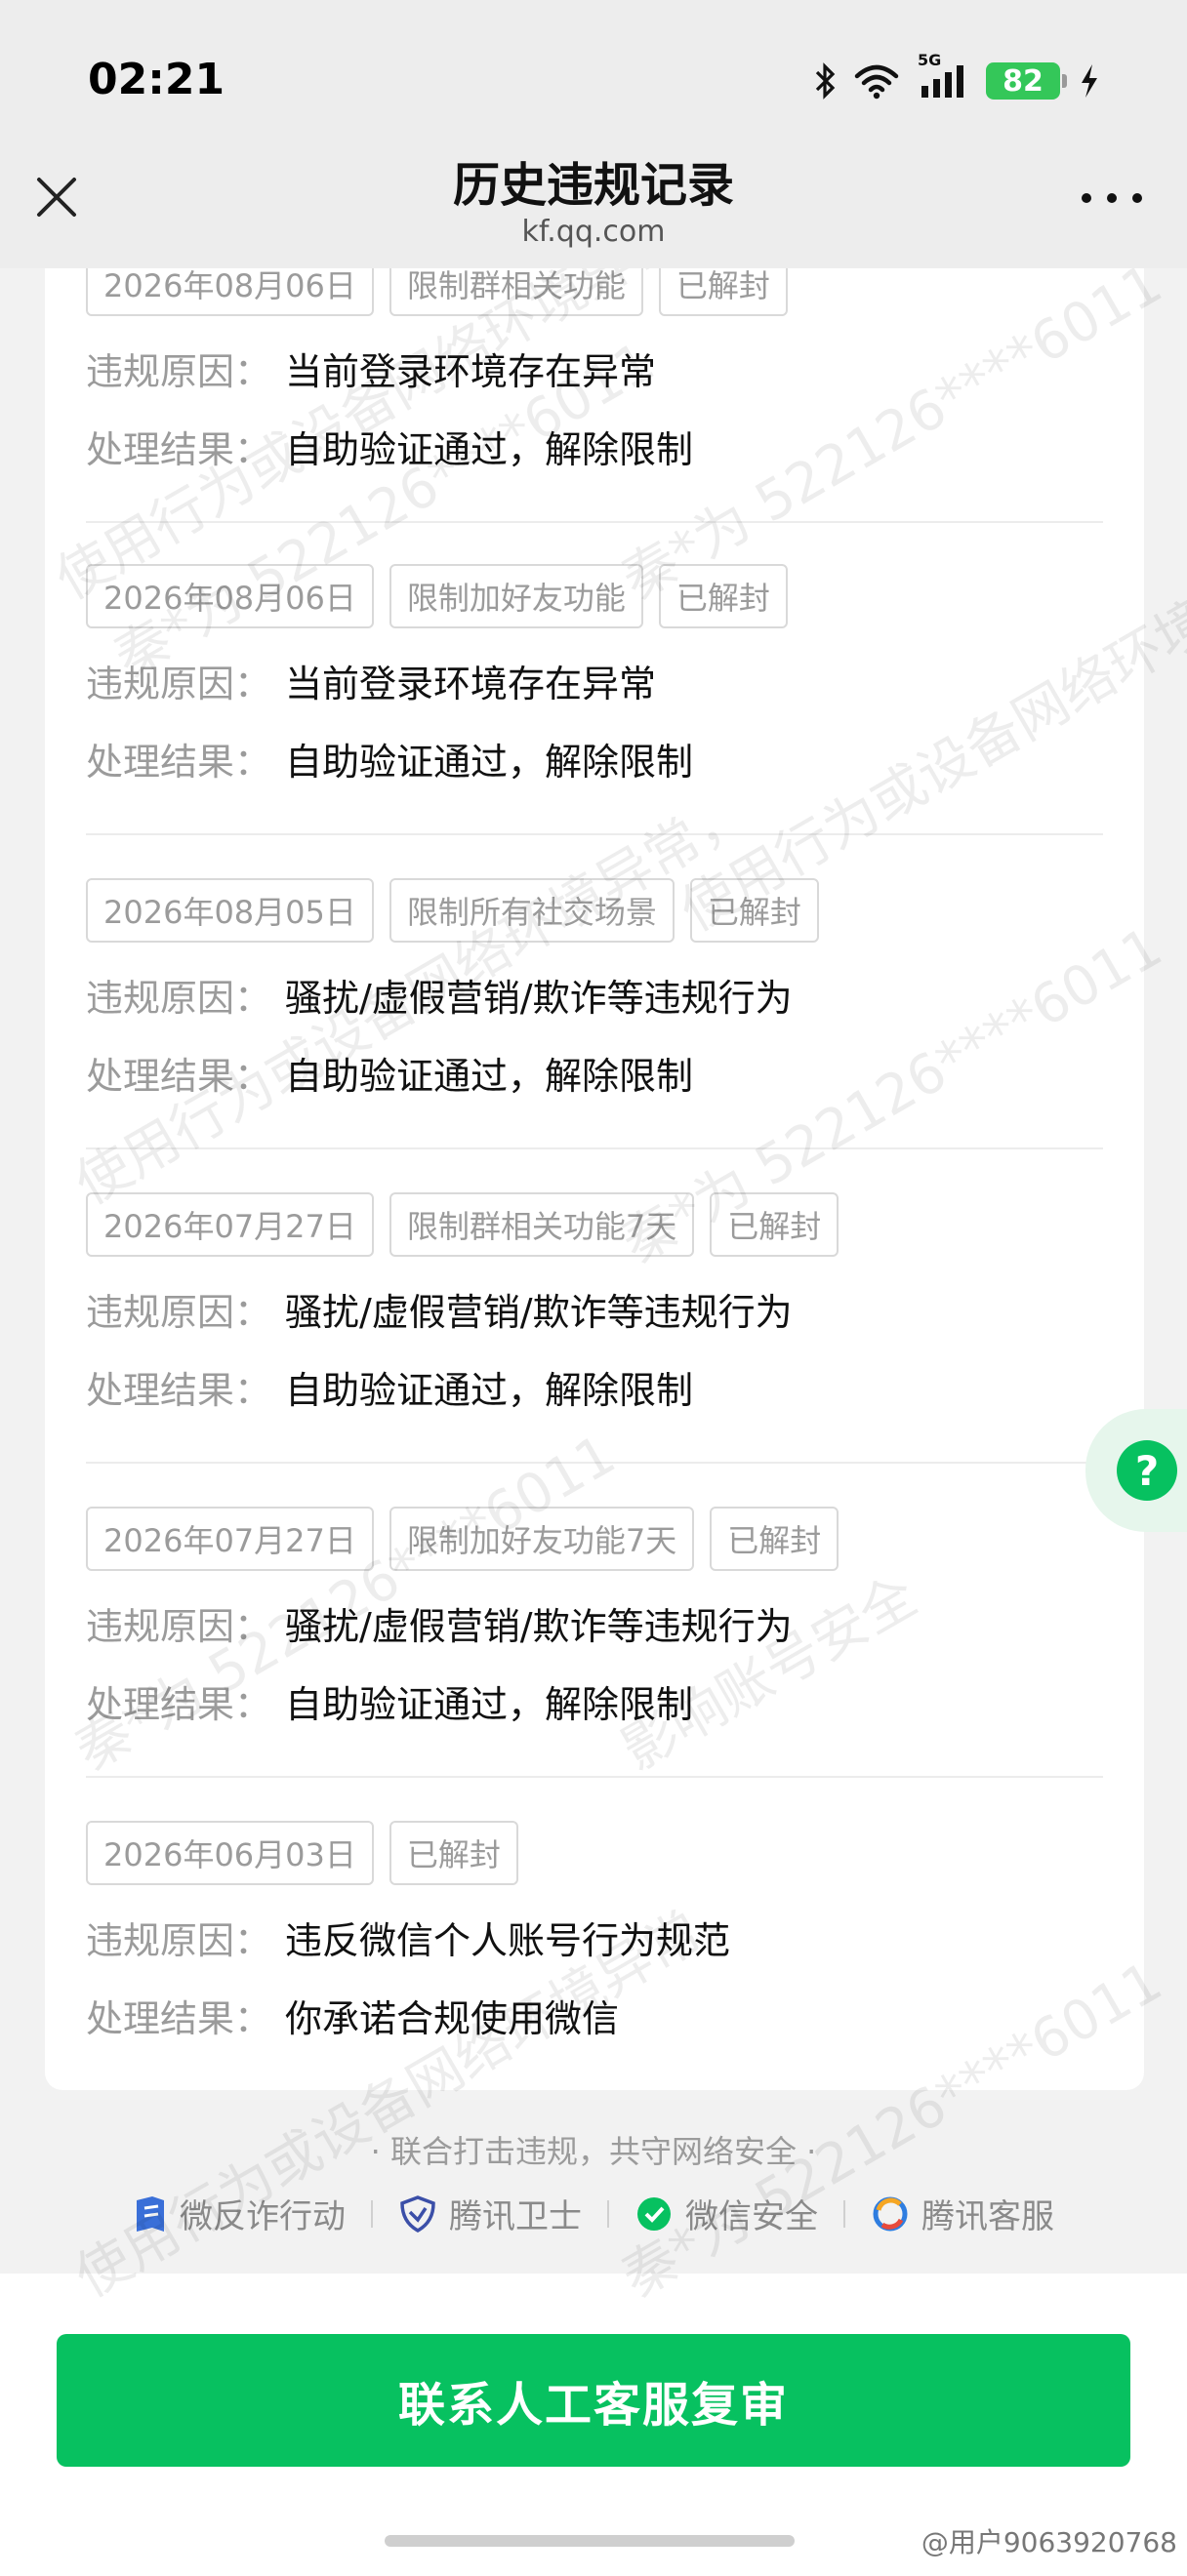  I want to click on battery-indicator: 82, so click(1026, 81).